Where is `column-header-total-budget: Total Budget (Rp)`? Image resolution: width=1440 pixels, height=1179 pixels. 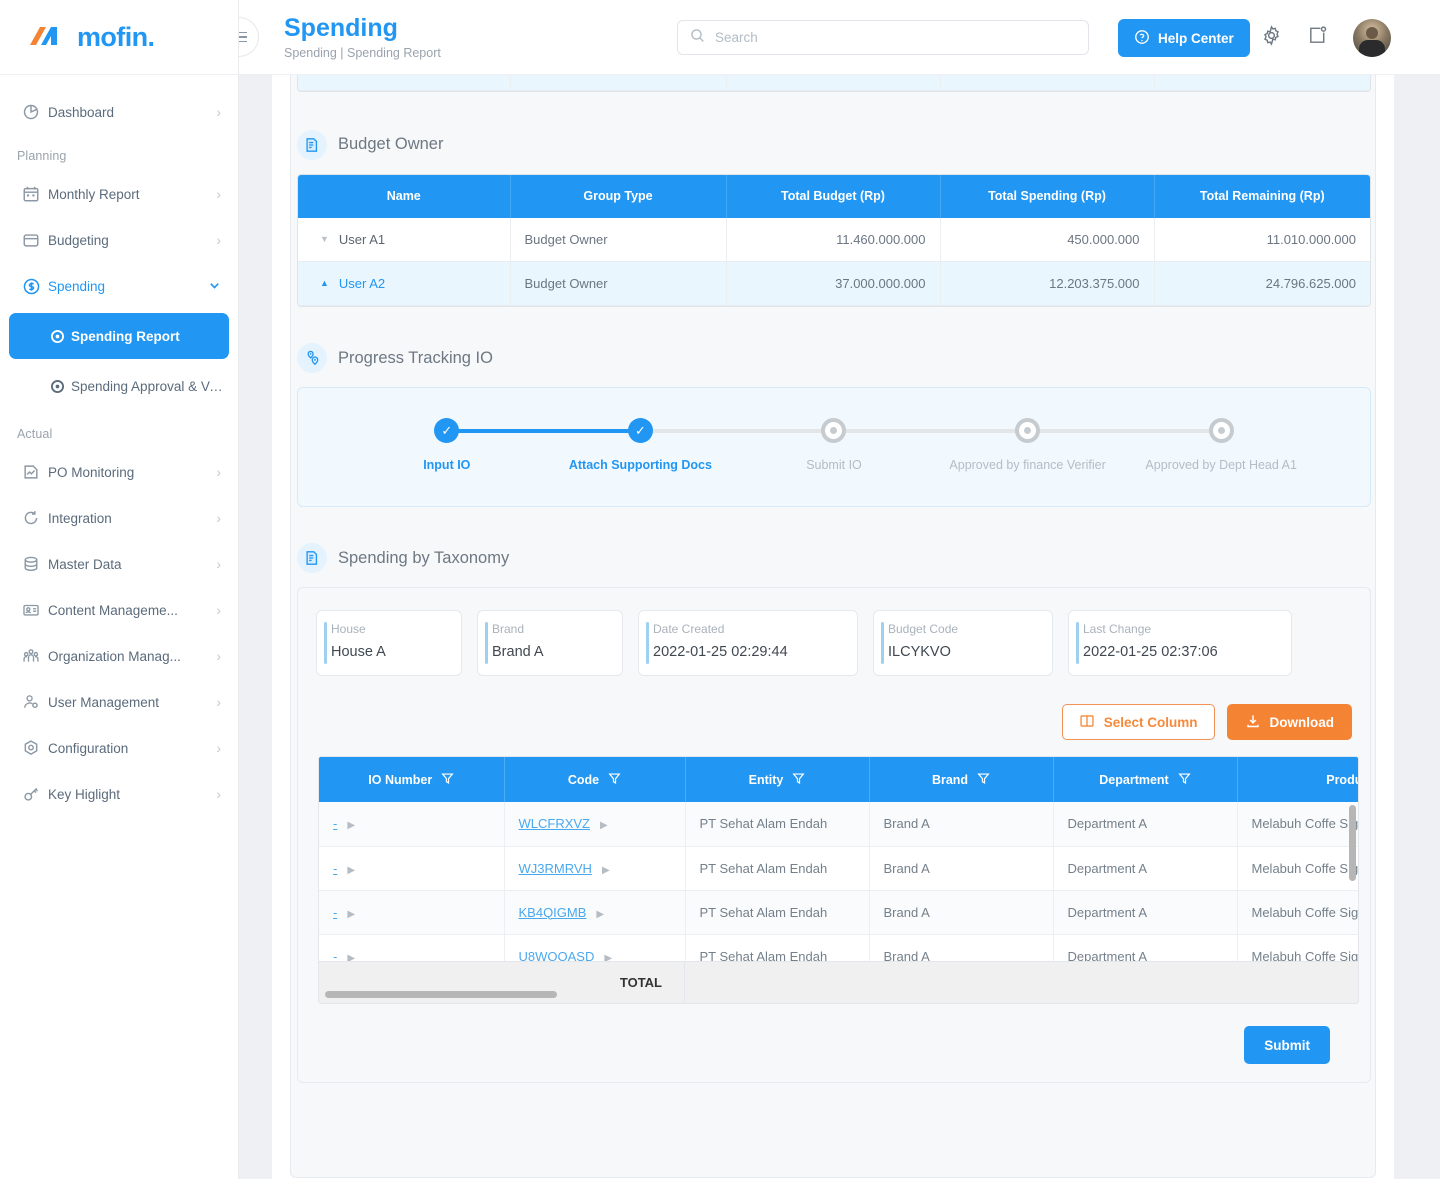
column-header-total-budget: Total Budget (Rp) is located at coordinates (833, 196).